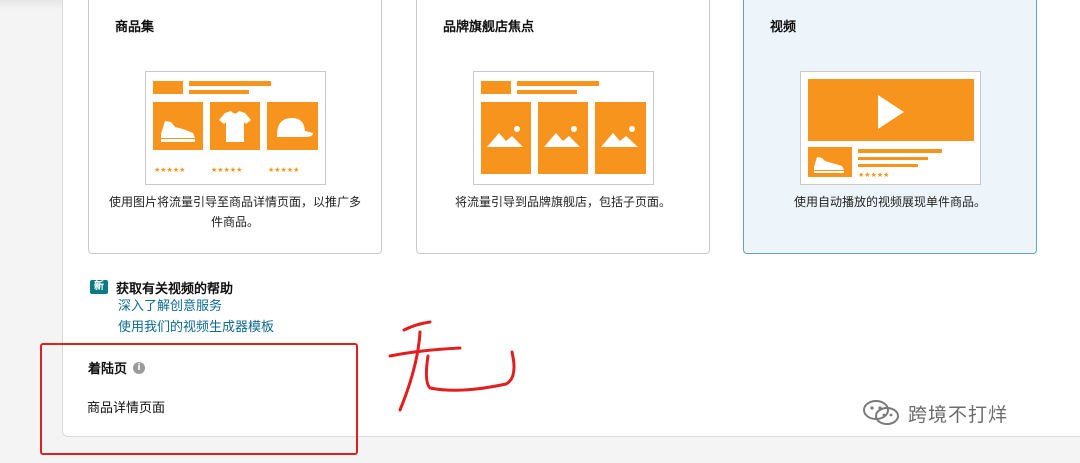 Image resolution: width=1080 pixels, height=463 pixels. I want to click on product-collection-illustration: ★★★★★ ★★★★★ ★★★★★, so click(235, 128).